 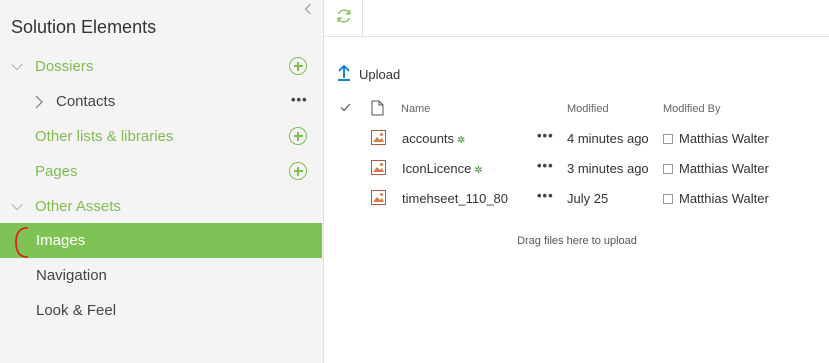 I want to click on collapse-nav-button, so click(x=308, y=10).